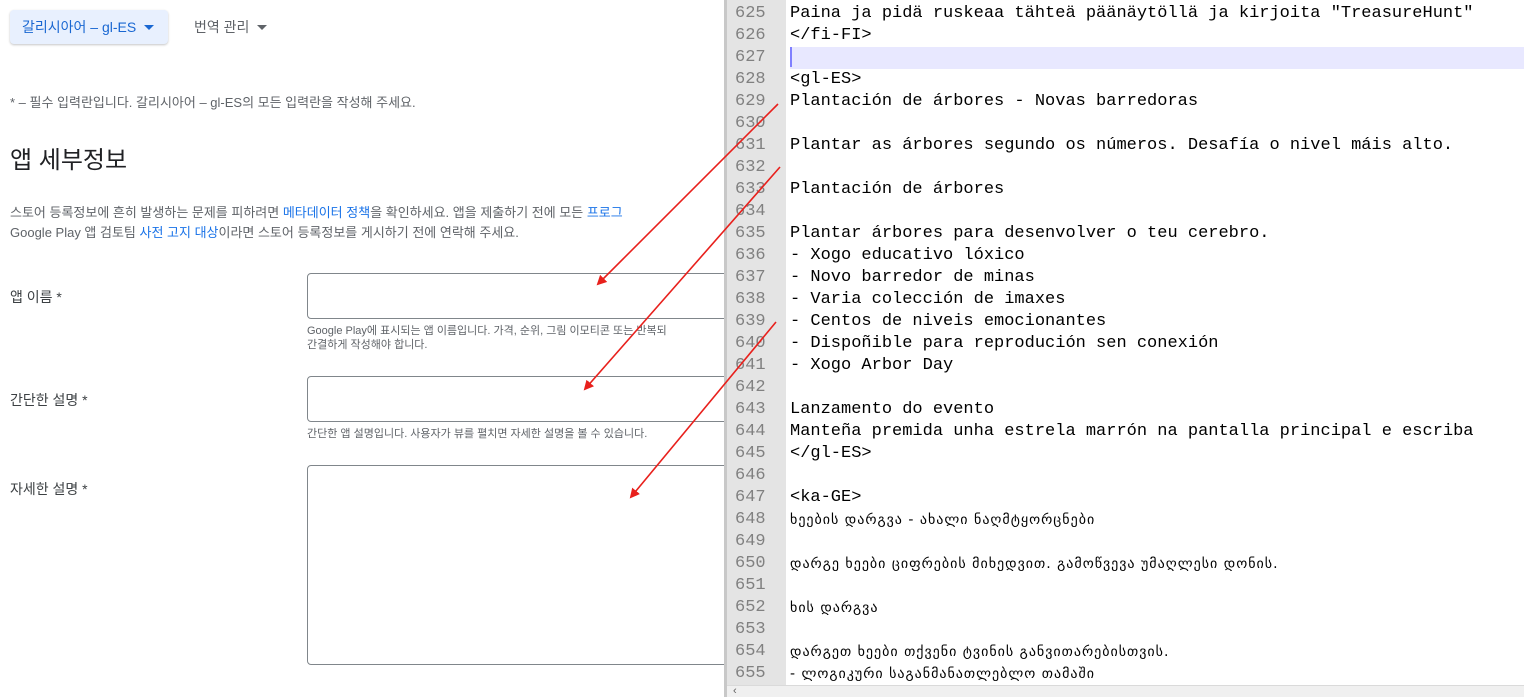  What do you see at coordinates (750, 431) in the screenshot?
I see `line-number: 644` at bounding box center [750, 431].